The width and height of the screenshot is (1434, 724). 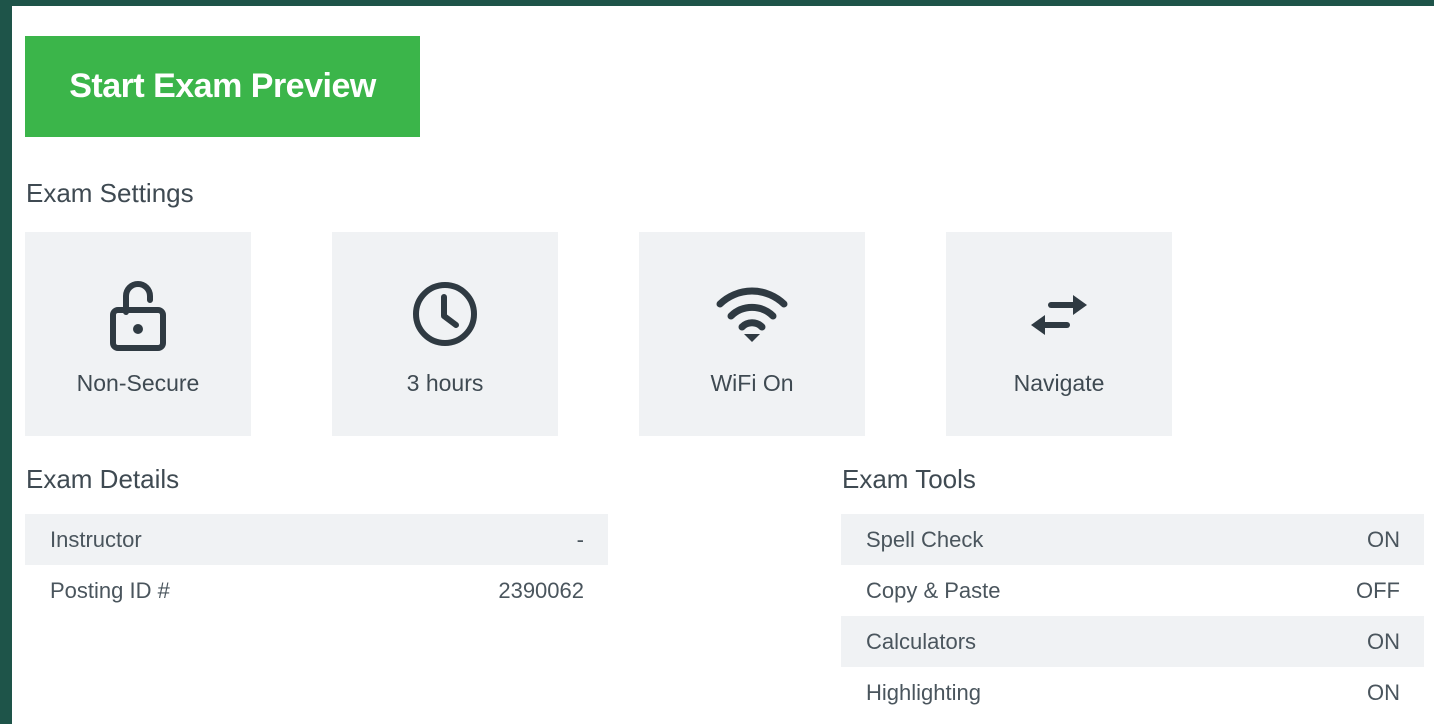 I want to click on tools-label-calculators: Calculators, so click(x=921, y=641).